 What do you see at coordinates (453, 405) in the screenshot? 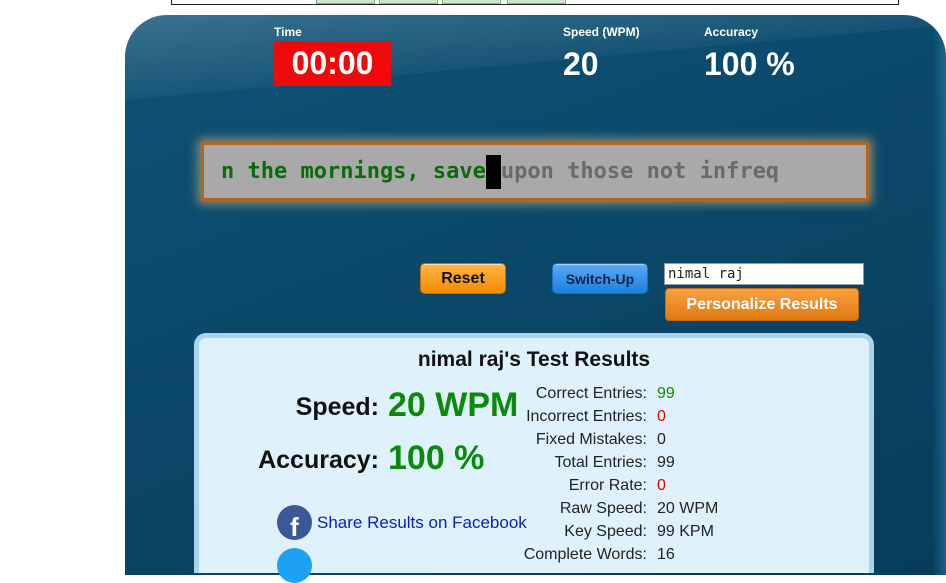
I see `results-speed-value: 20 WPM` at bounding box center [453, 405].